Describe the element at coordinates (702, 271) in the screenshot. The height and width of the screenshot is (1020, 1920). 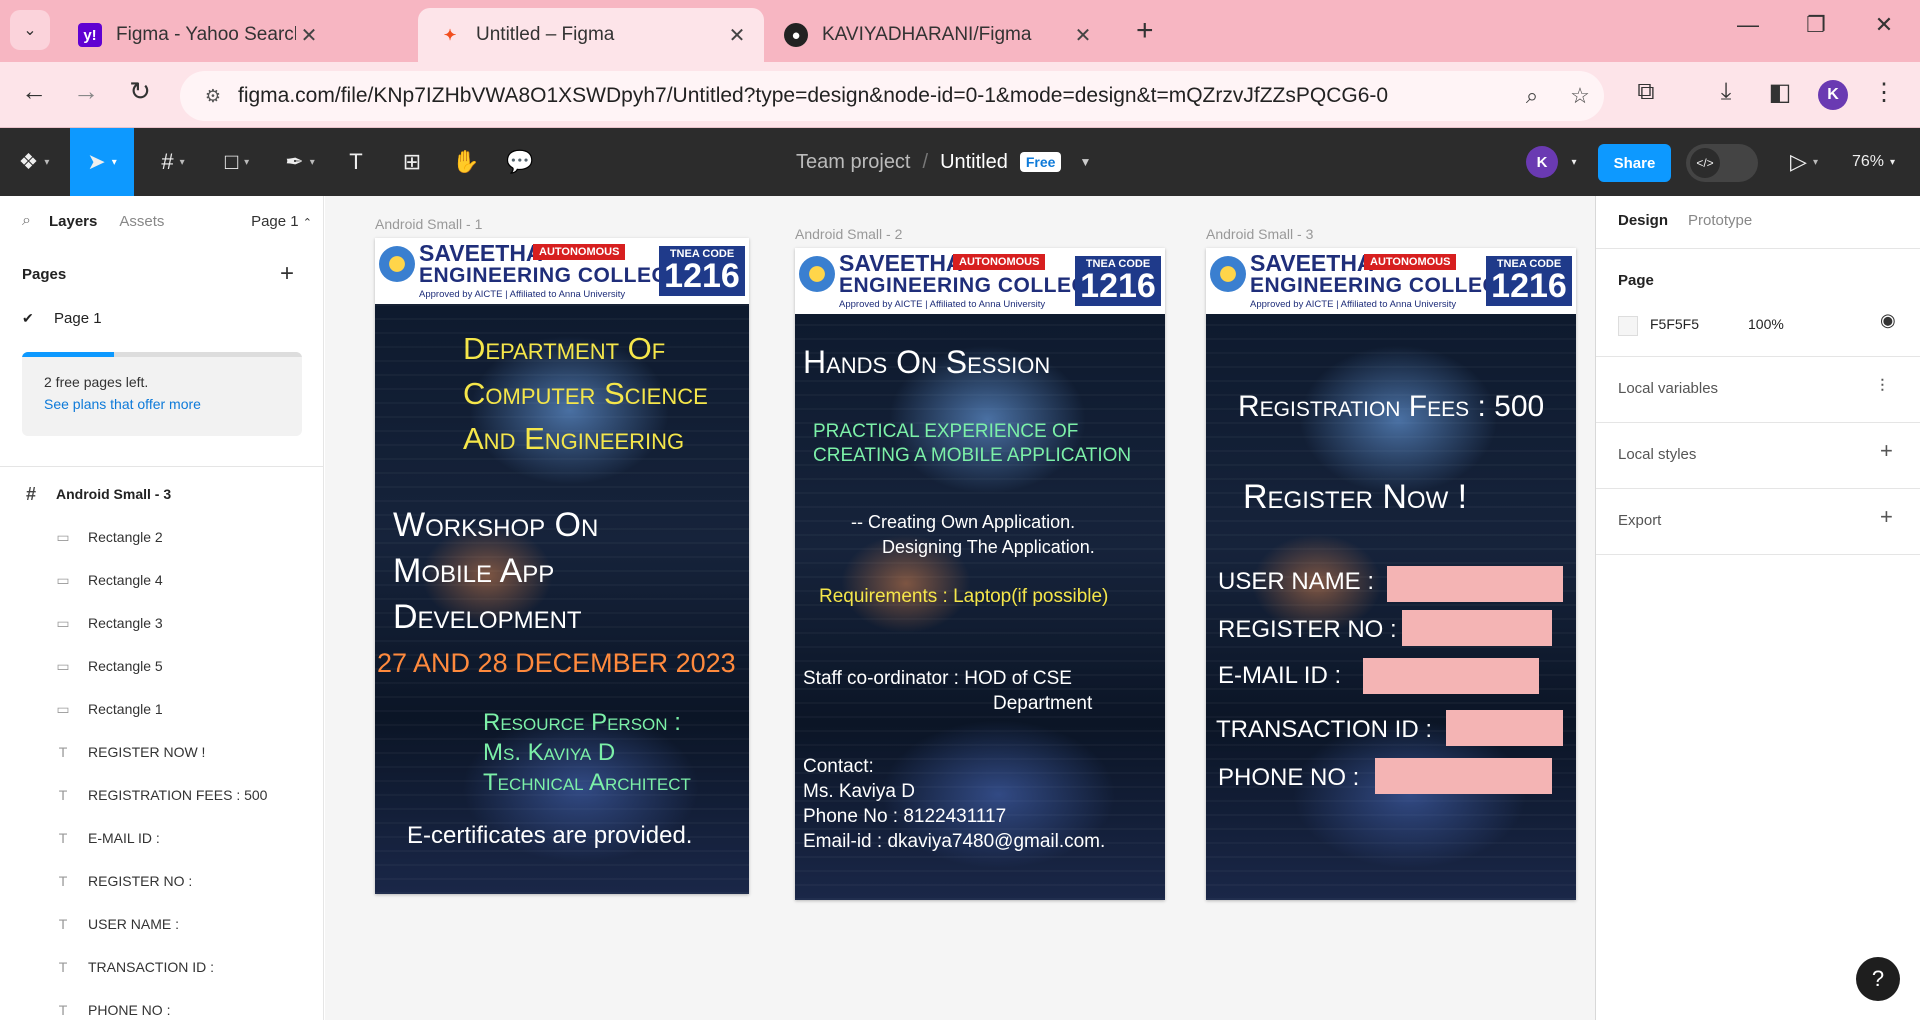
I see `tnea-code-badge: TNEA CODE 1216` at that location.